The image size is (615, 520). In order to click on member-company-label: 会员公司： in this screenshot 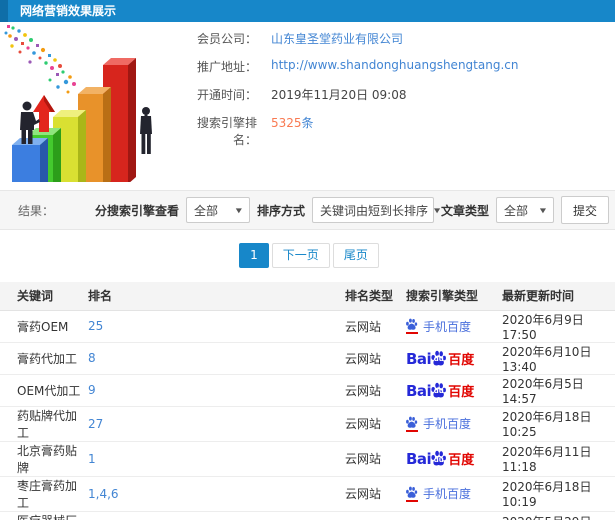, I will do `click(226, 39)`.